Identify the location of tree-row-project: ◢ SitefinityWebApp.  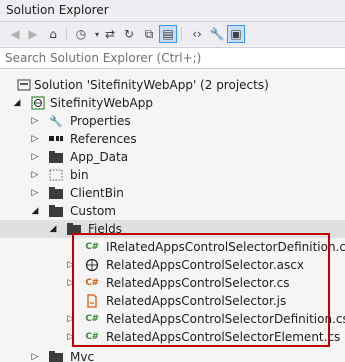
(172, 103).